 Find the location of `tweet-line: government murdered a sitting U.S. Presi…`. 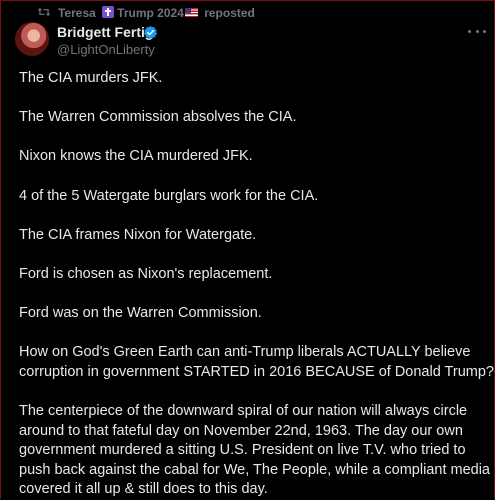

tweet-line: government murdered a sitting U.S. Presi… is located at coordinates (242, 450).